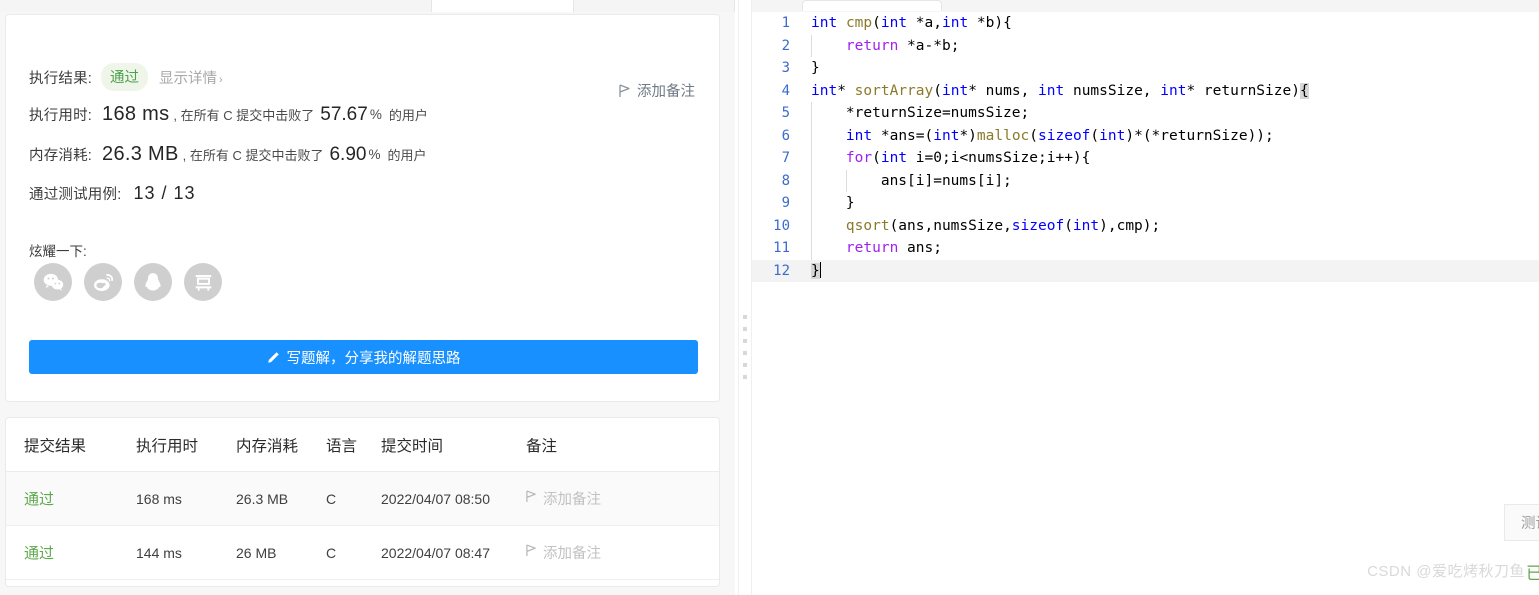 The image size is (1539, 595). What do you see at coordinates (203, 282) in the screenshot?
I see `douban-share-icon` at bounding box center [203, 282].